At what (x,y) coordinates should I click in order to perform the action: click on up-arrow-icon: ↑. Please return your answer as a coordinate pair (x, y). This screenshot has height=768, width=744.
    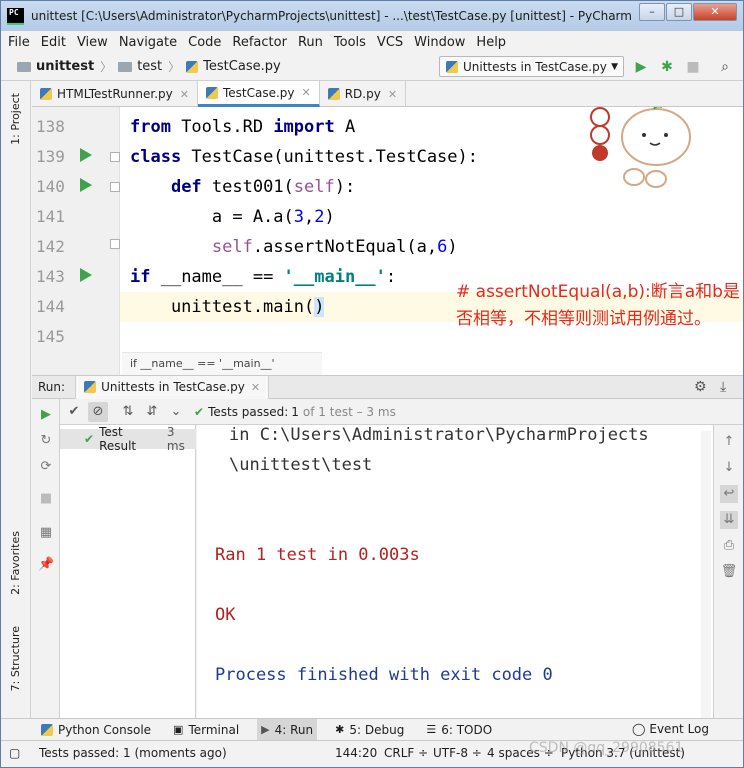
    Looking at the image, I should click on (729, 442).